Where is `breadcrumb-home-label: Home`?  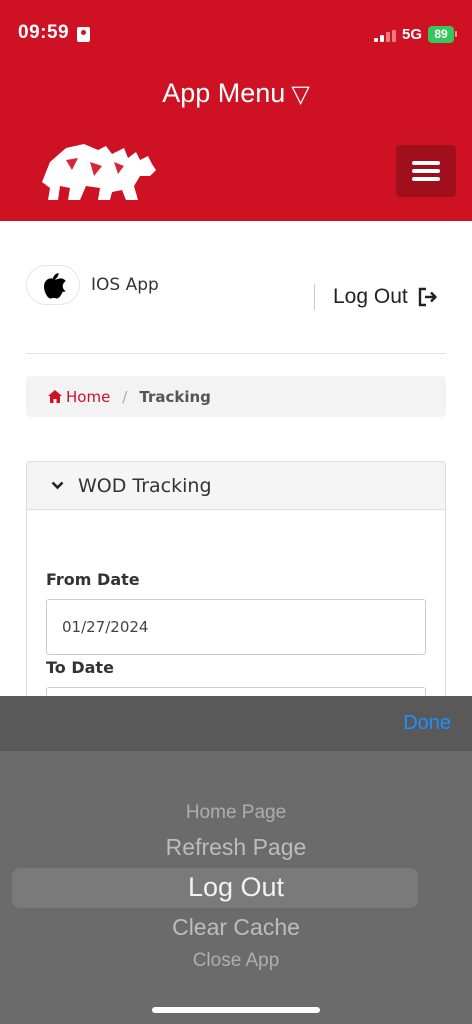
breadcrumb-home-label: Home is located at coordinates (88, 396).